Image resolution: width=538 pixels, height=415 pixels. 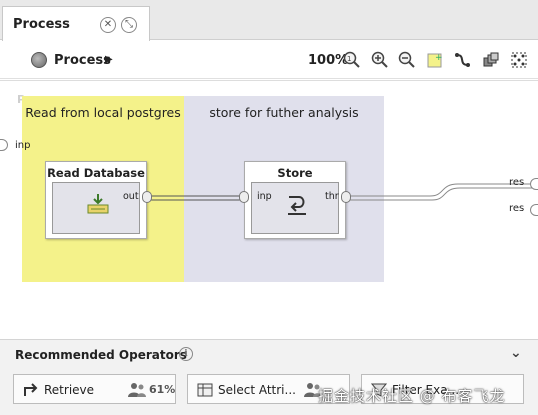 I want to click on database-read-icon, so click(x=98, y=205).